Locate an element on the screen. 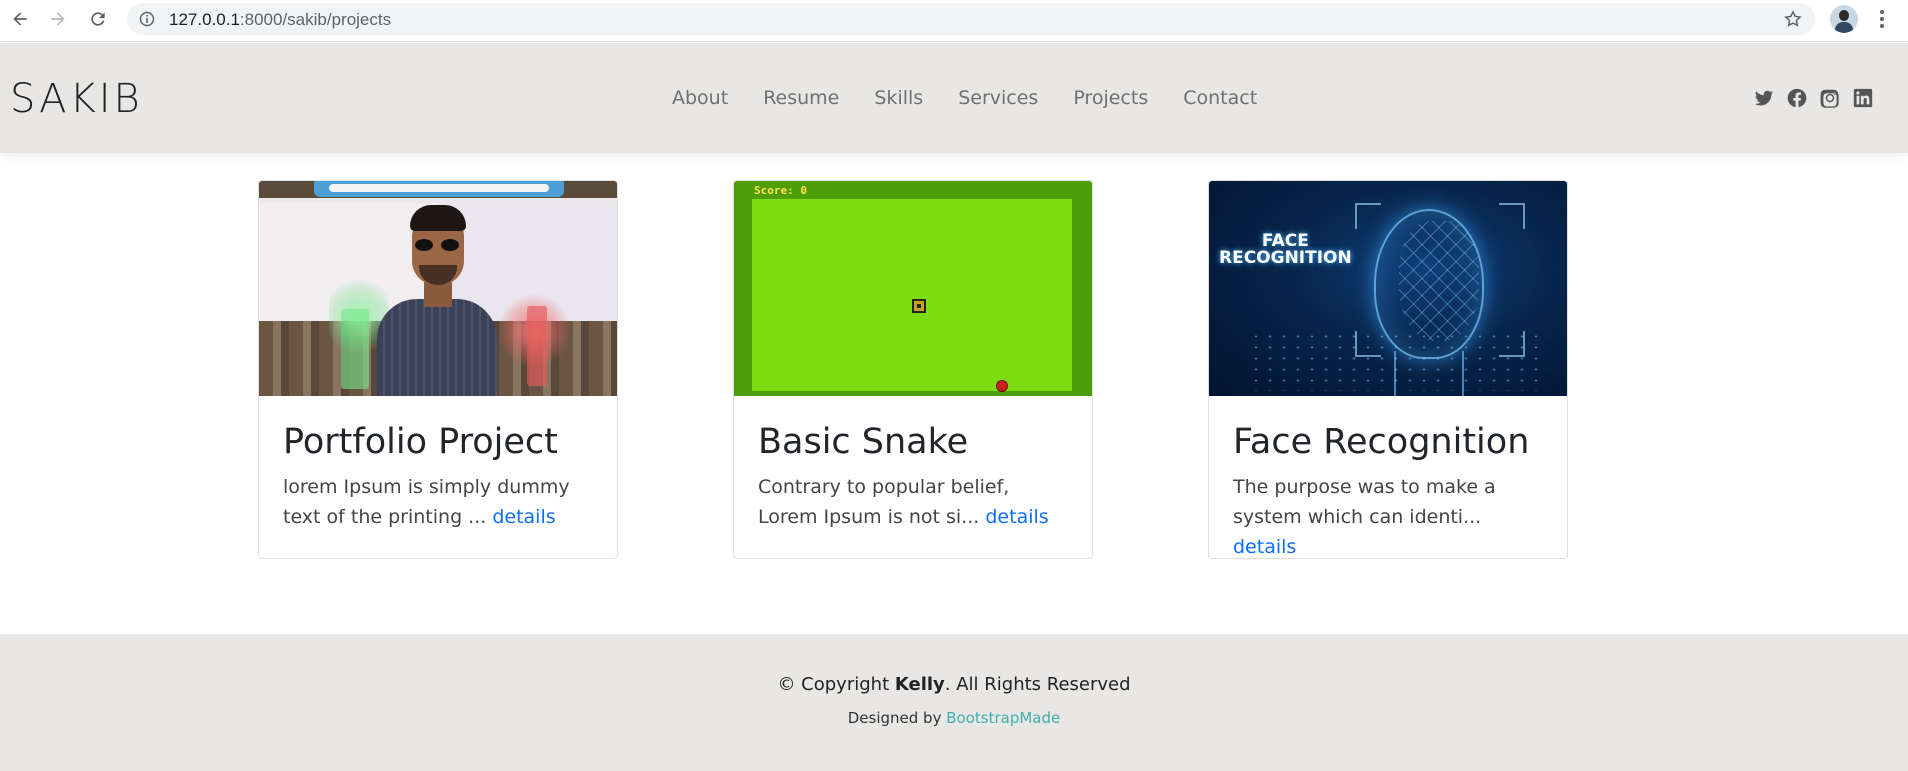  project-title: Face Recognition is located at coordinates (1381, 442).